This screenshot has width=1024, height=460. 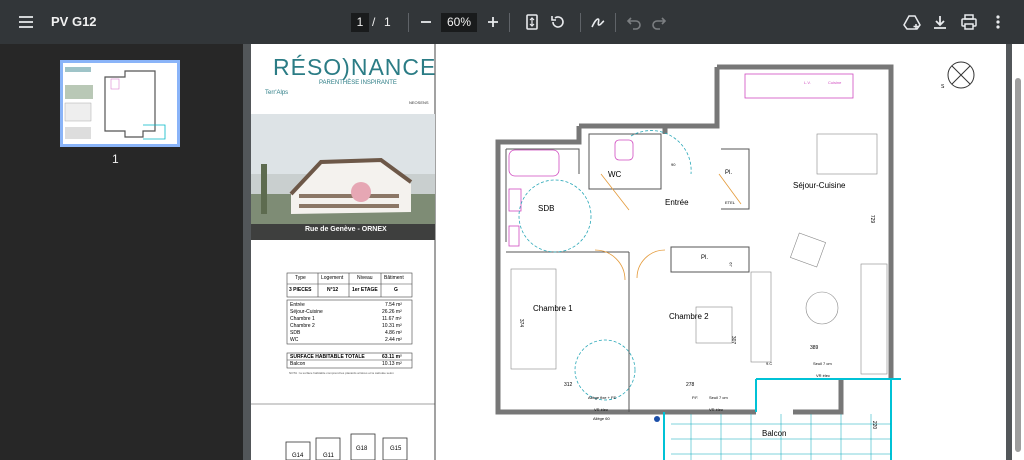 I want to click on balcony-area-label: Balcon, so click(x=298, y=364).